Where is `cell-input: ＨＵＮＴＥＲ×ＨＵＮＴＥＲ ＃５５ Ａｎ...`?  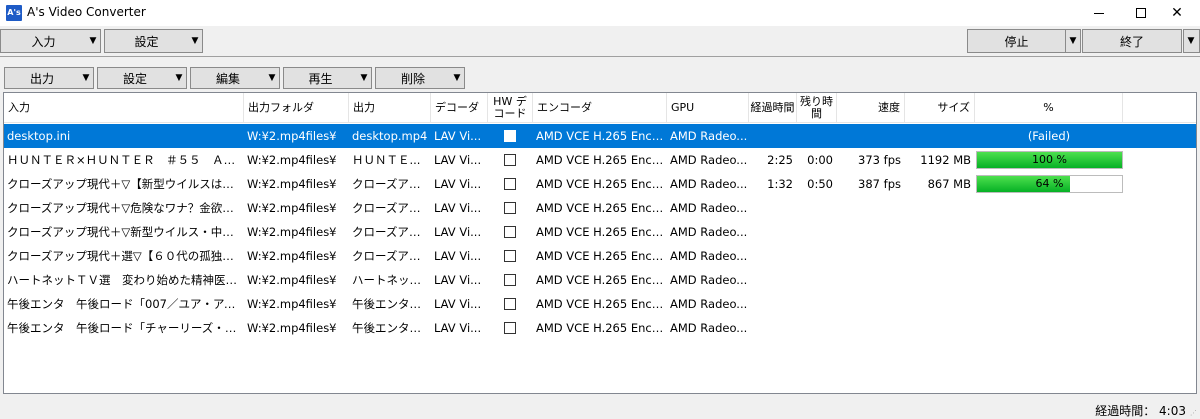 cell-input: ＨＵＮＴＥＲ×ＨＵＮＴＥＲ ＃５５ Ａｎ... is located at coordinates (124, 160).